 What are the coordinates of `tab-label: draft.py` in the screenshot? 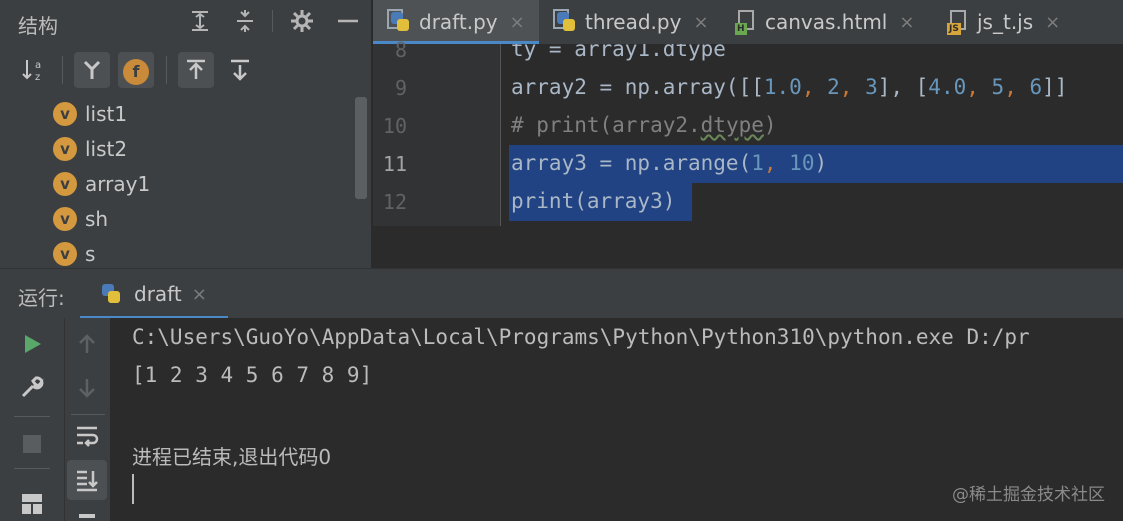 It's located at (458, 22).